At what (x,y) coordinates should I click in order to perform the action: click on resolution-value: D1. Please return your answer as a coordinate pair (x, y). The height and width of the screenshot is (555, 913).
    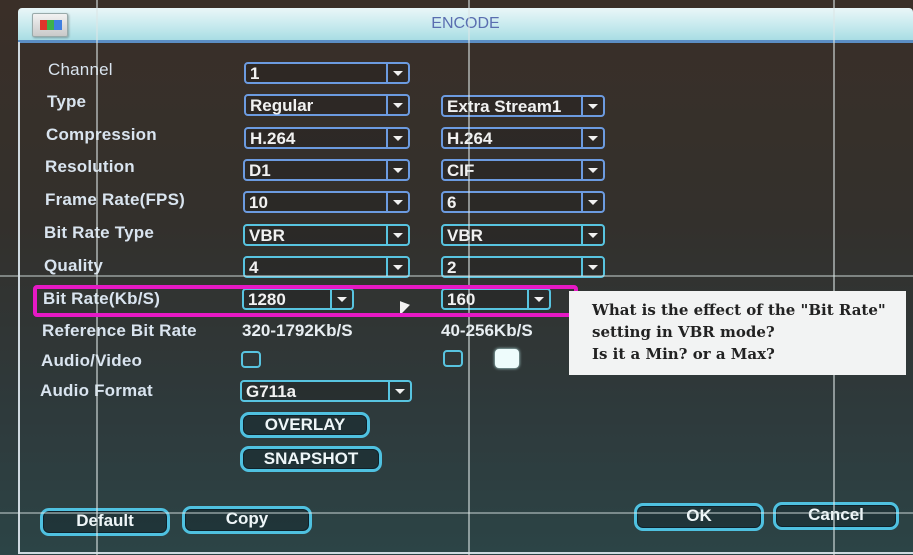
    Looking at the image, I should click on (260, 170).